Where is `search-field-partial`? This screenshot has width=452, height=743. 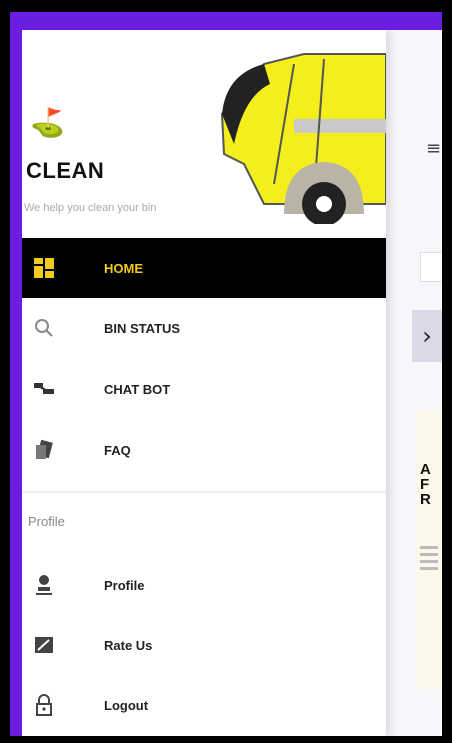 search-field-partial is located at coordinates (431, 267).